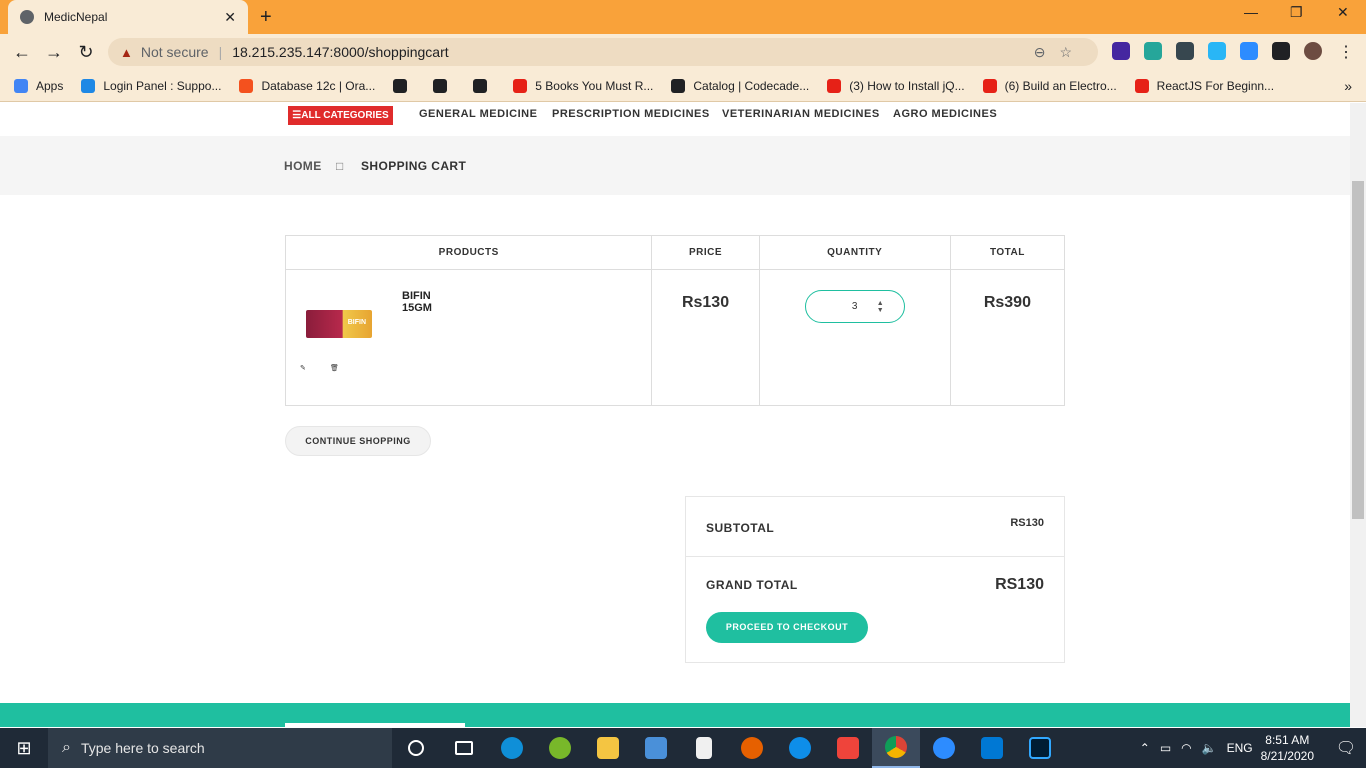  Describe the element at coordinates (76, 17) in the screenshot. I see `tab-title: MedicNepal` at that location.